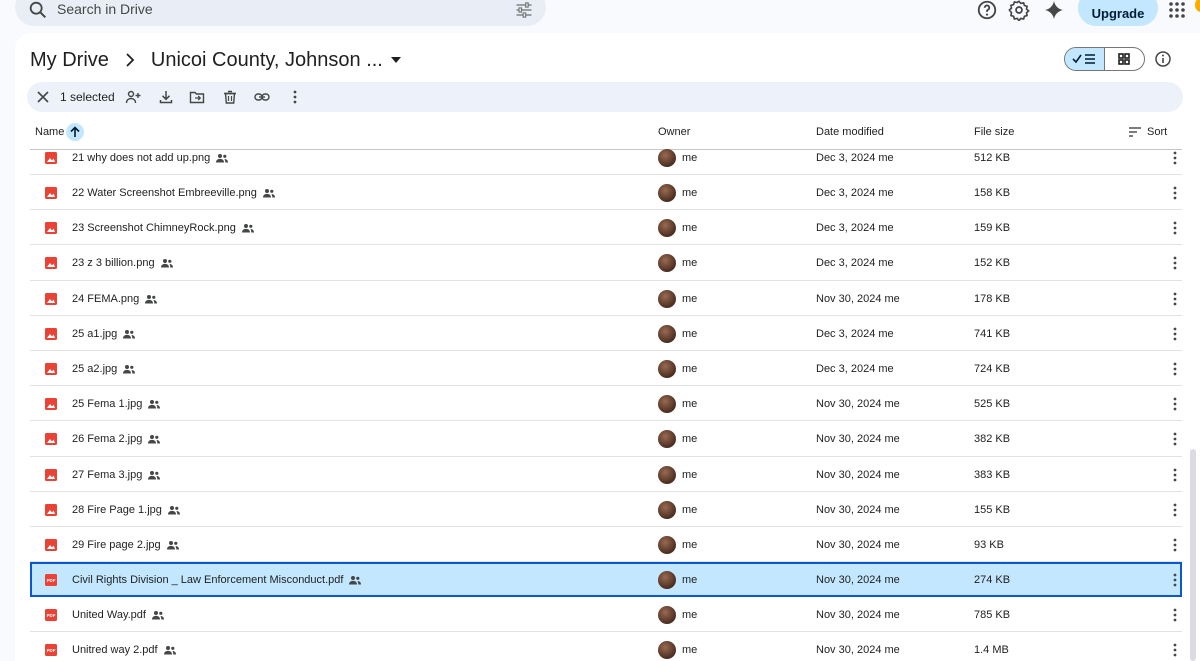  Describe the element at coordinates (197, 97) in the screenshot. I see `move-icon` at that location.